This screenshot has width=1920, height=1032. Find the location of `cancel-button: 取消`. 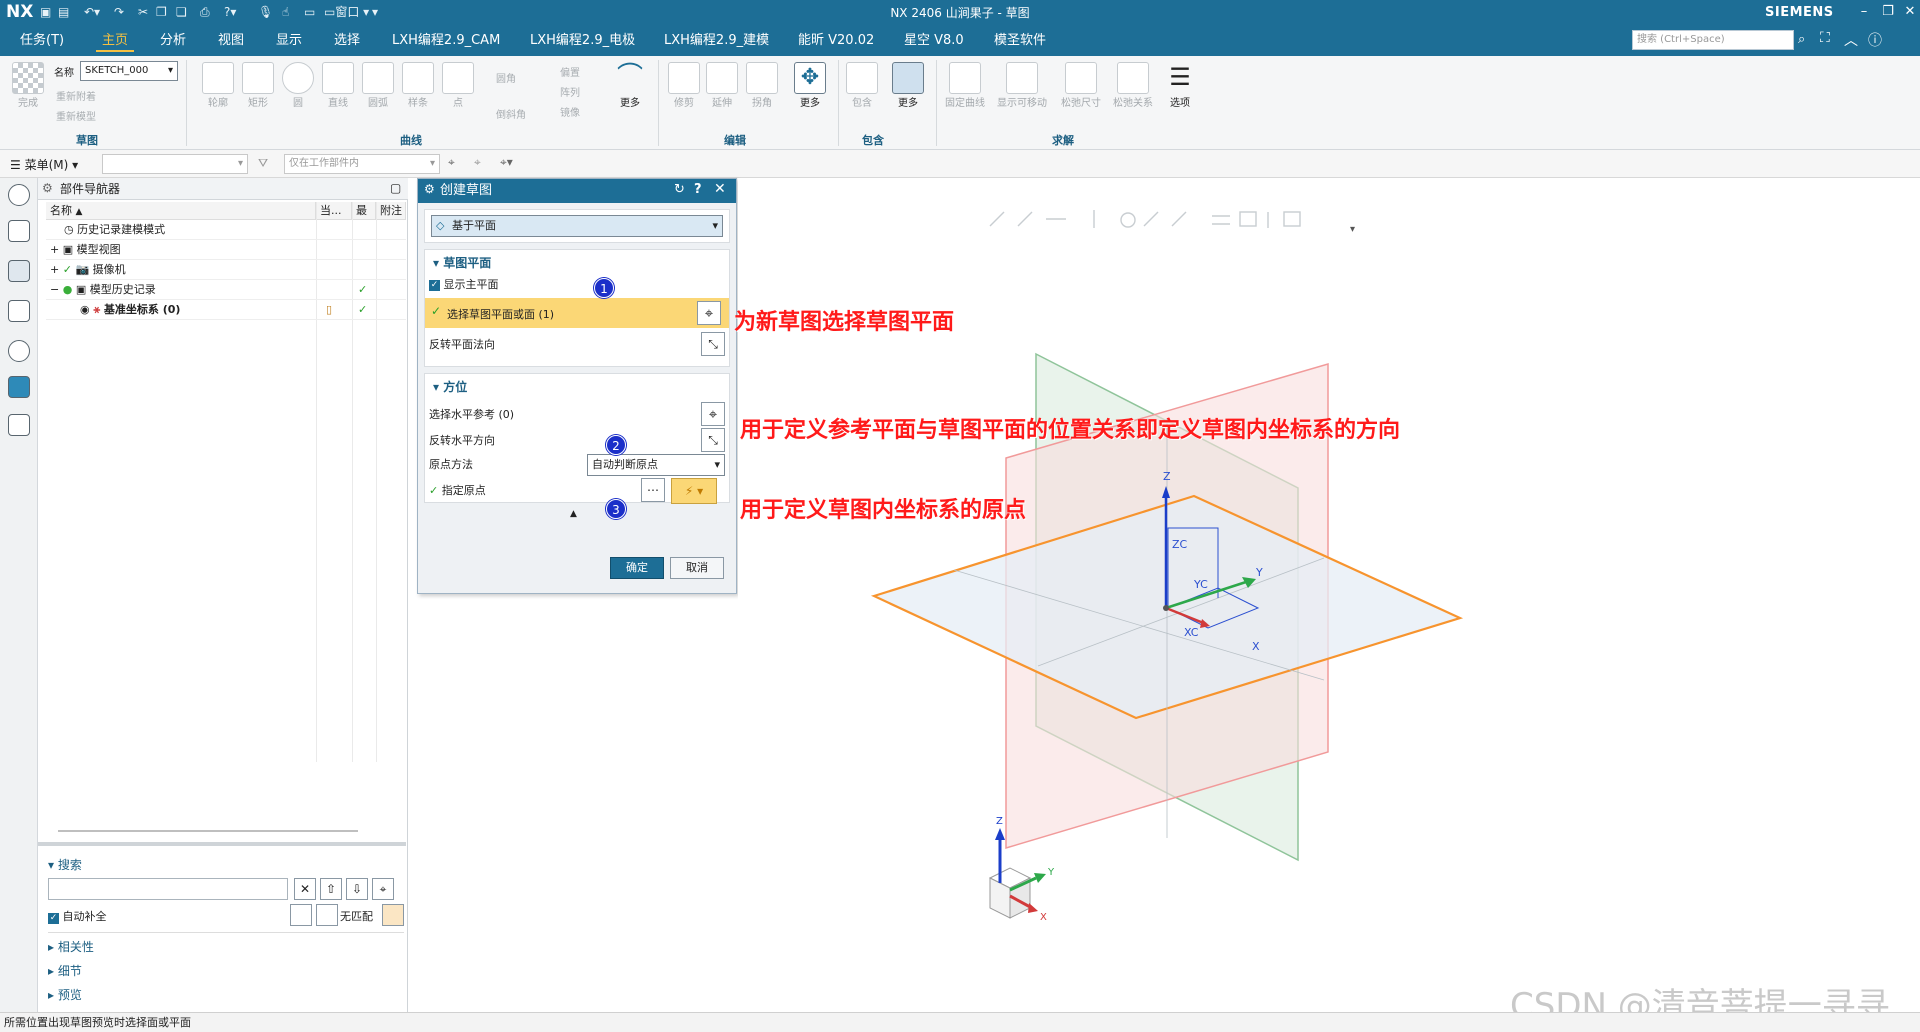

cancel-button: 取消 is located at coordinates (697, 568).